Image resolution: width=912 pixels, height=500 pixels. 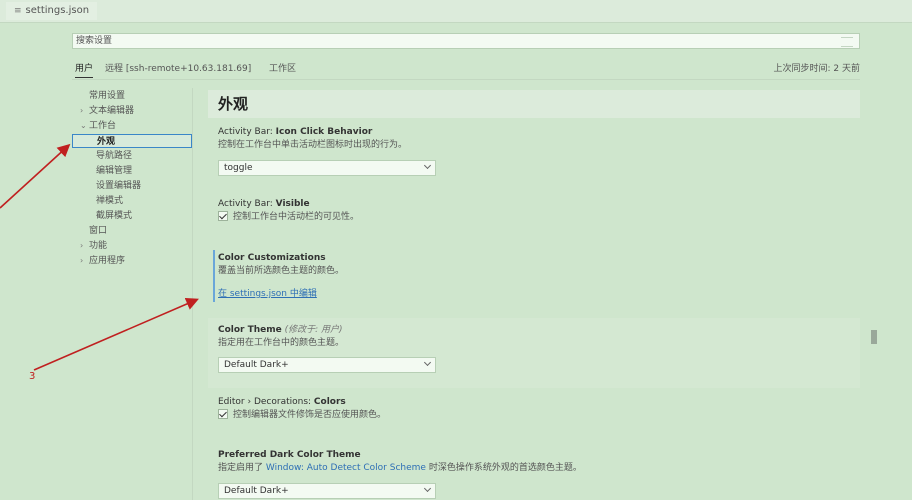 What do you see at coordinates (292, 204) in the screenshot?
I see `setting-name: Visible` at bounding box center [292, 204].